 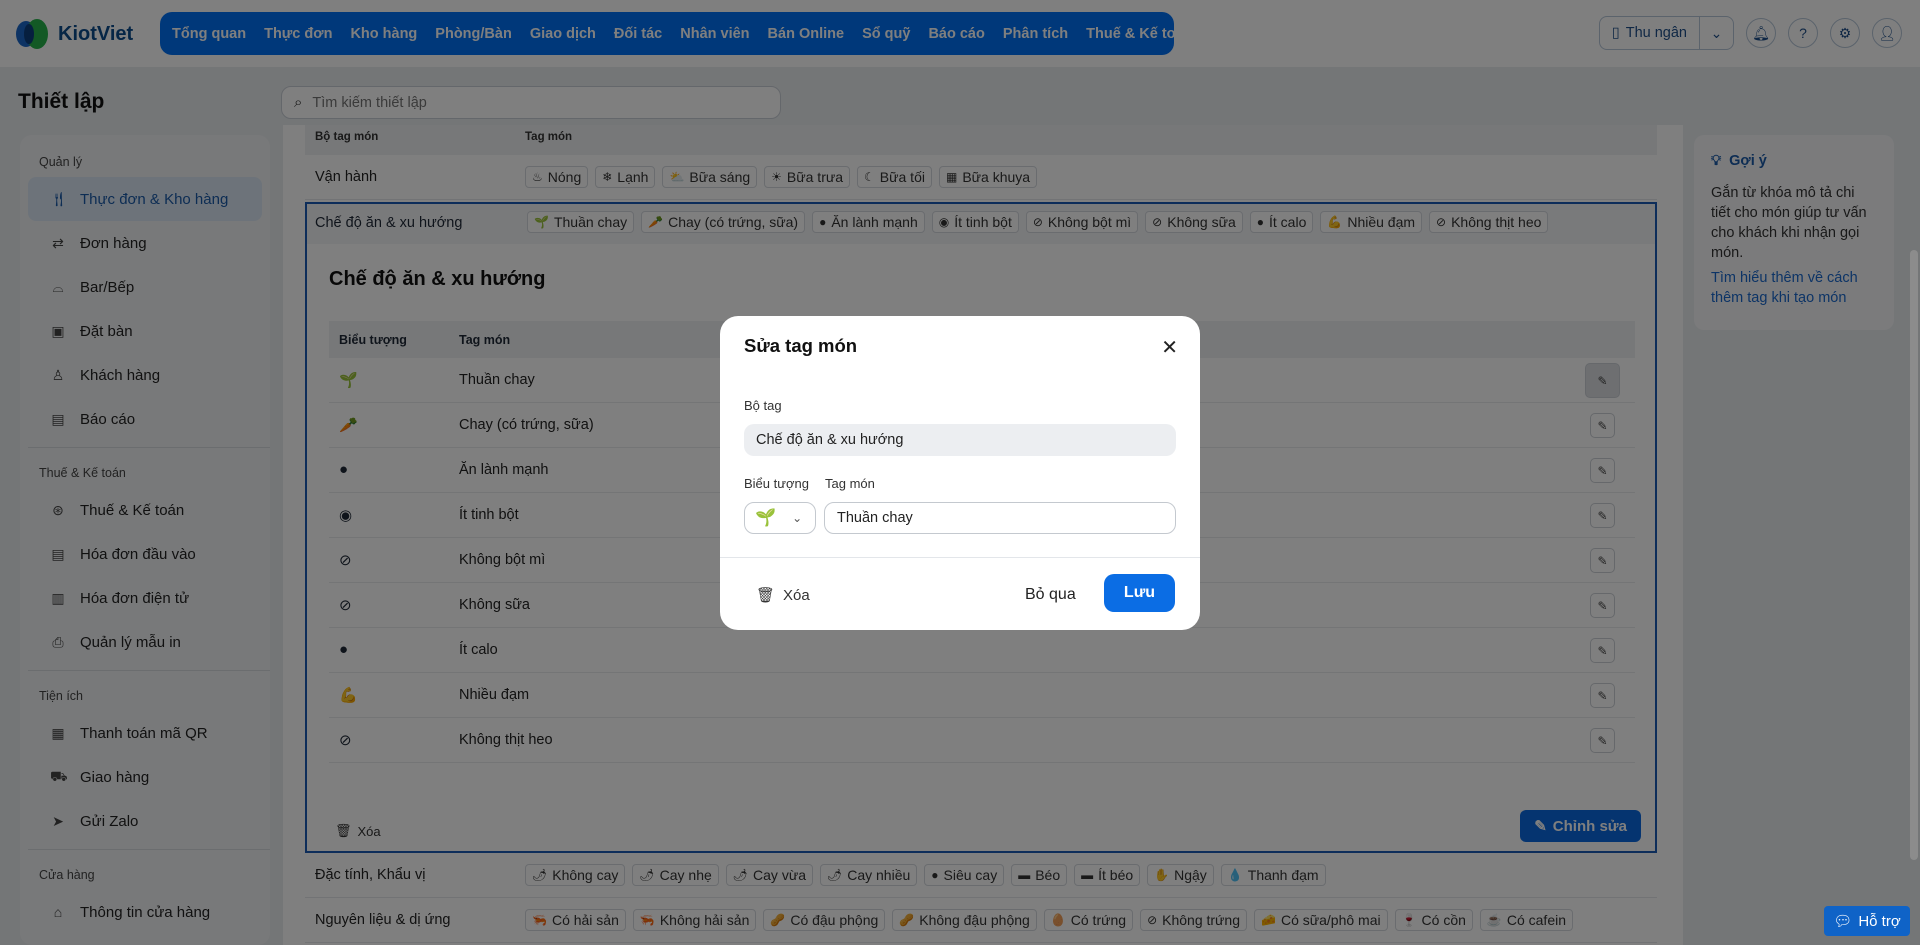 I want to click on page-scrollbar, so click(x=1914, y=555).